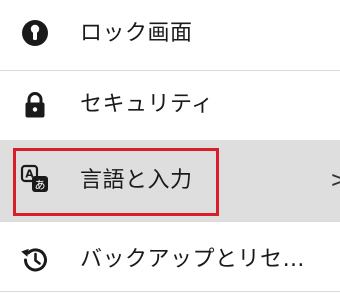 The image size is (340, 294). I want to click on padlock-icon, so click(35, 105).